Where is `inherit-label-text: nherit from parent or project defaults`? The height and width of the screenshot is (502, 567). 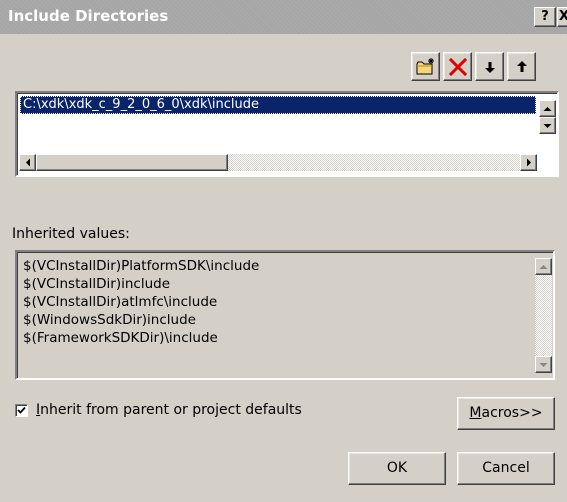 inherit-label-text: nherit from parent or project defaults is located at coordinates (171, 410).